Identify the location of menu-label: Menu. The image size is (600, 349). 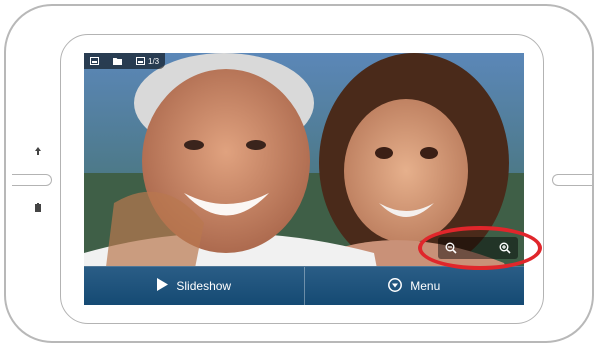
(425, 286).